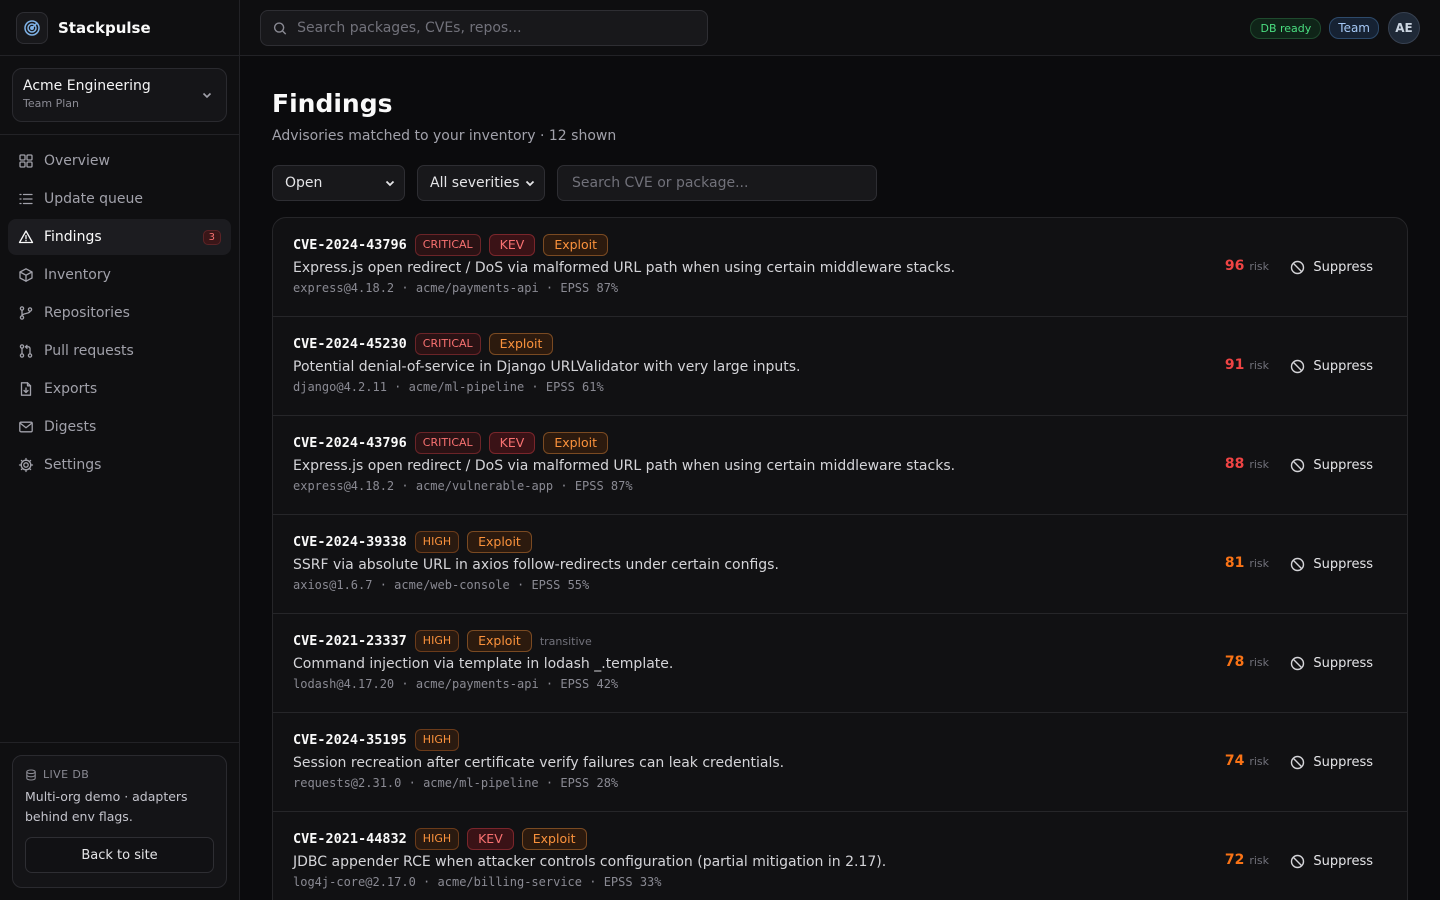  I want to click on cve-id: CVE-2021-44832, so click(350, 839).